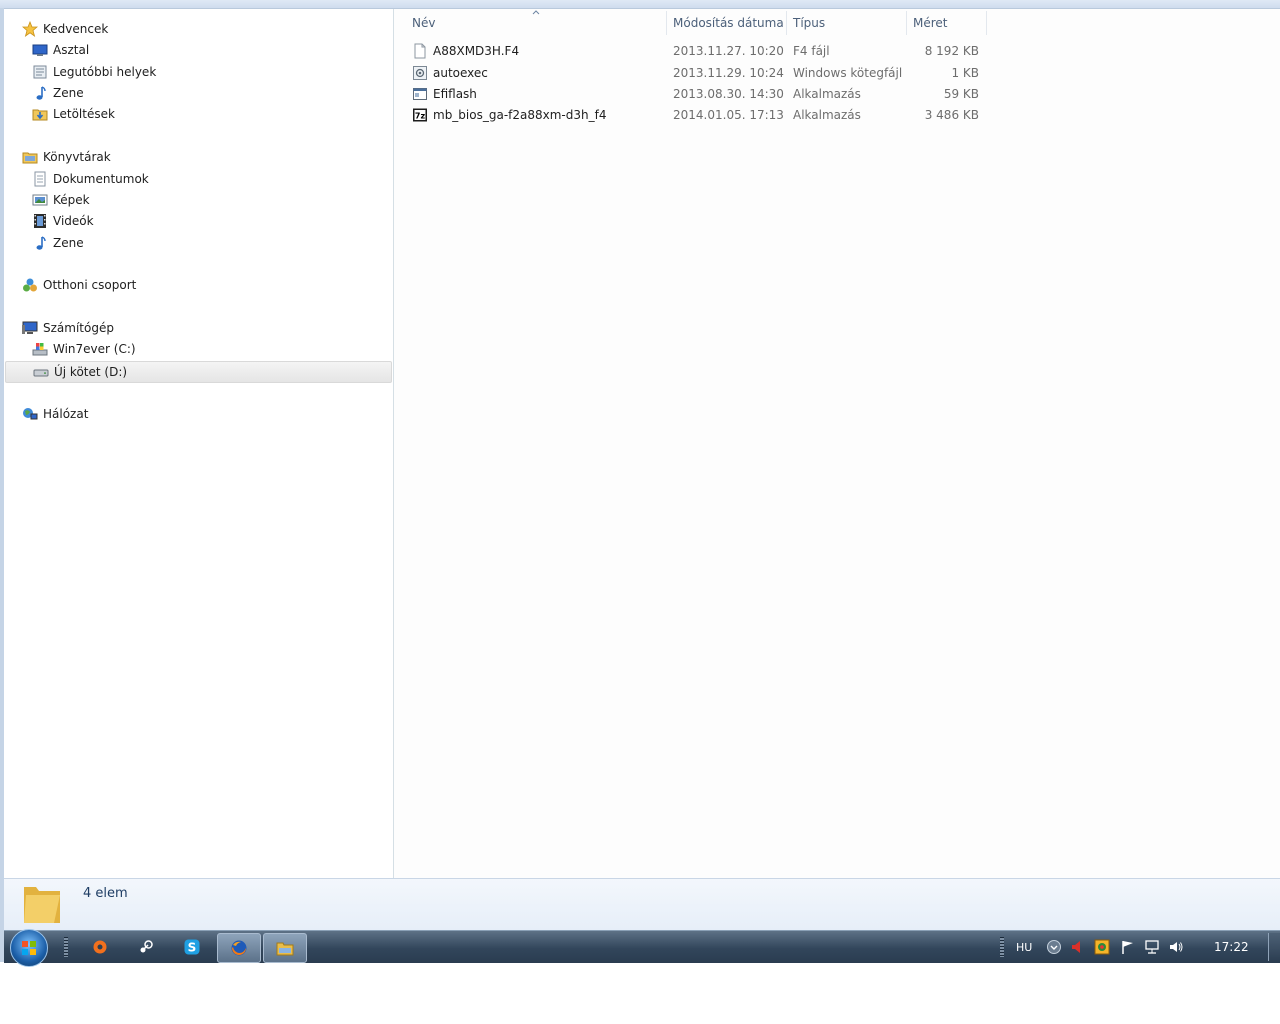 The height and width of the screenshot is (1024, 1280). I want to click on item-count: 4 elem, so click(105, 893).